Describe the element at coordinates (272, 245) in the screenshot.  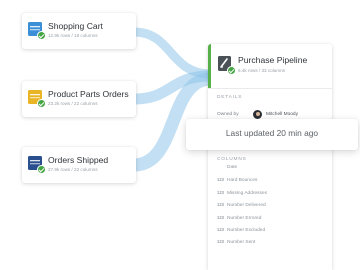
I see `column-row: 123 Number Sent` at that location.